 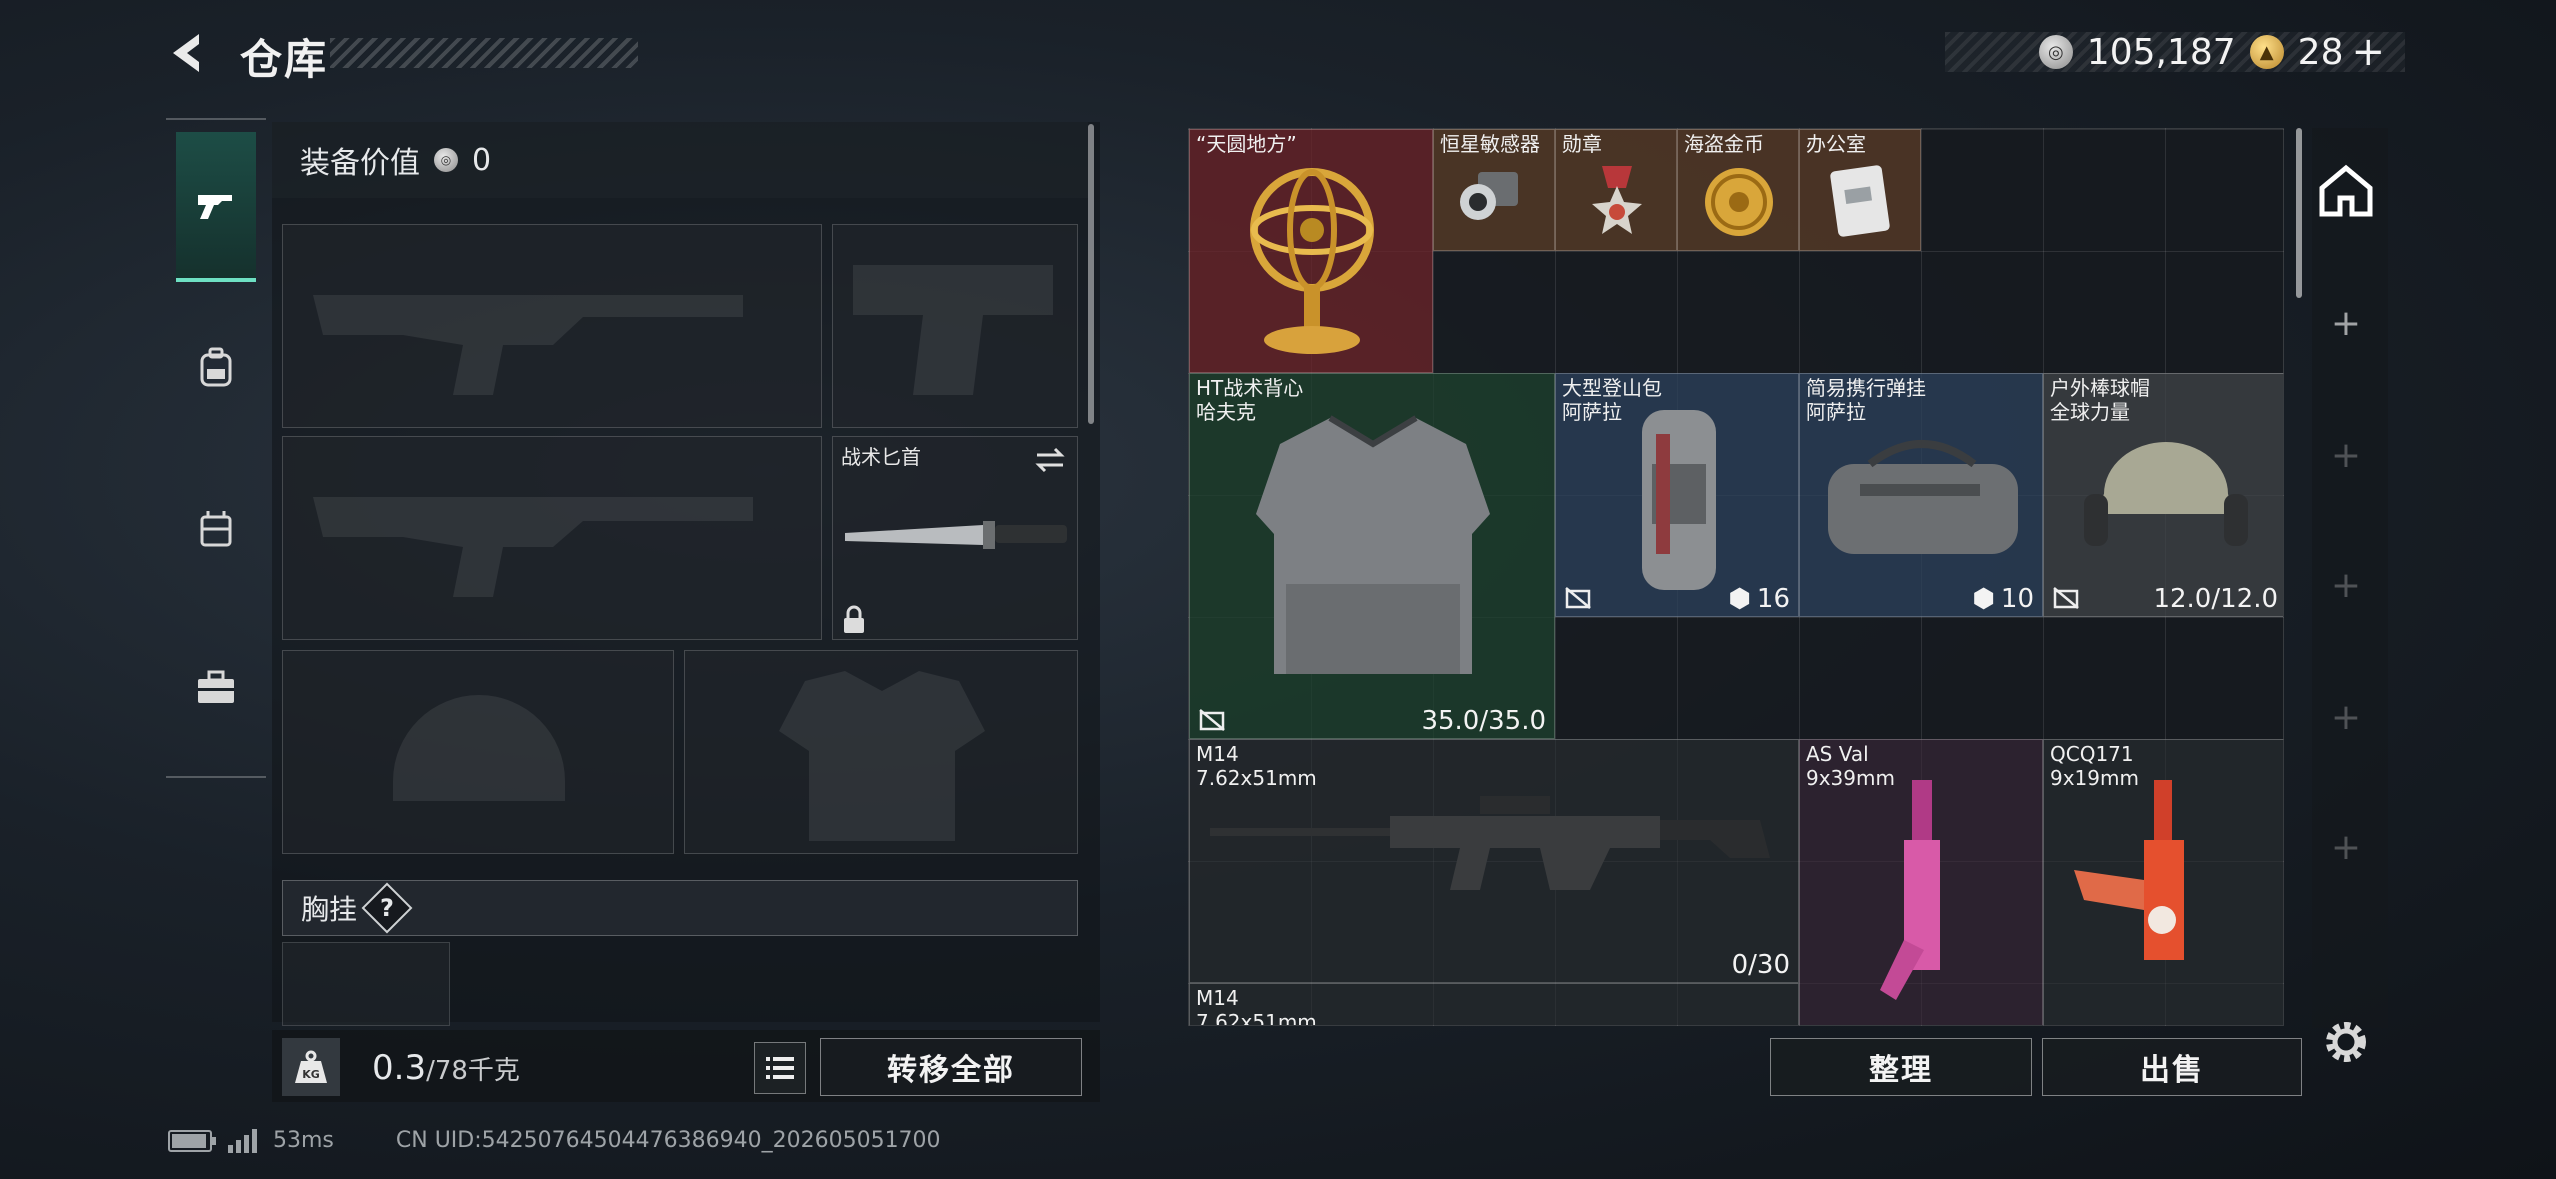 I want to click on help-icon: ?, so click(x=387, y=908).